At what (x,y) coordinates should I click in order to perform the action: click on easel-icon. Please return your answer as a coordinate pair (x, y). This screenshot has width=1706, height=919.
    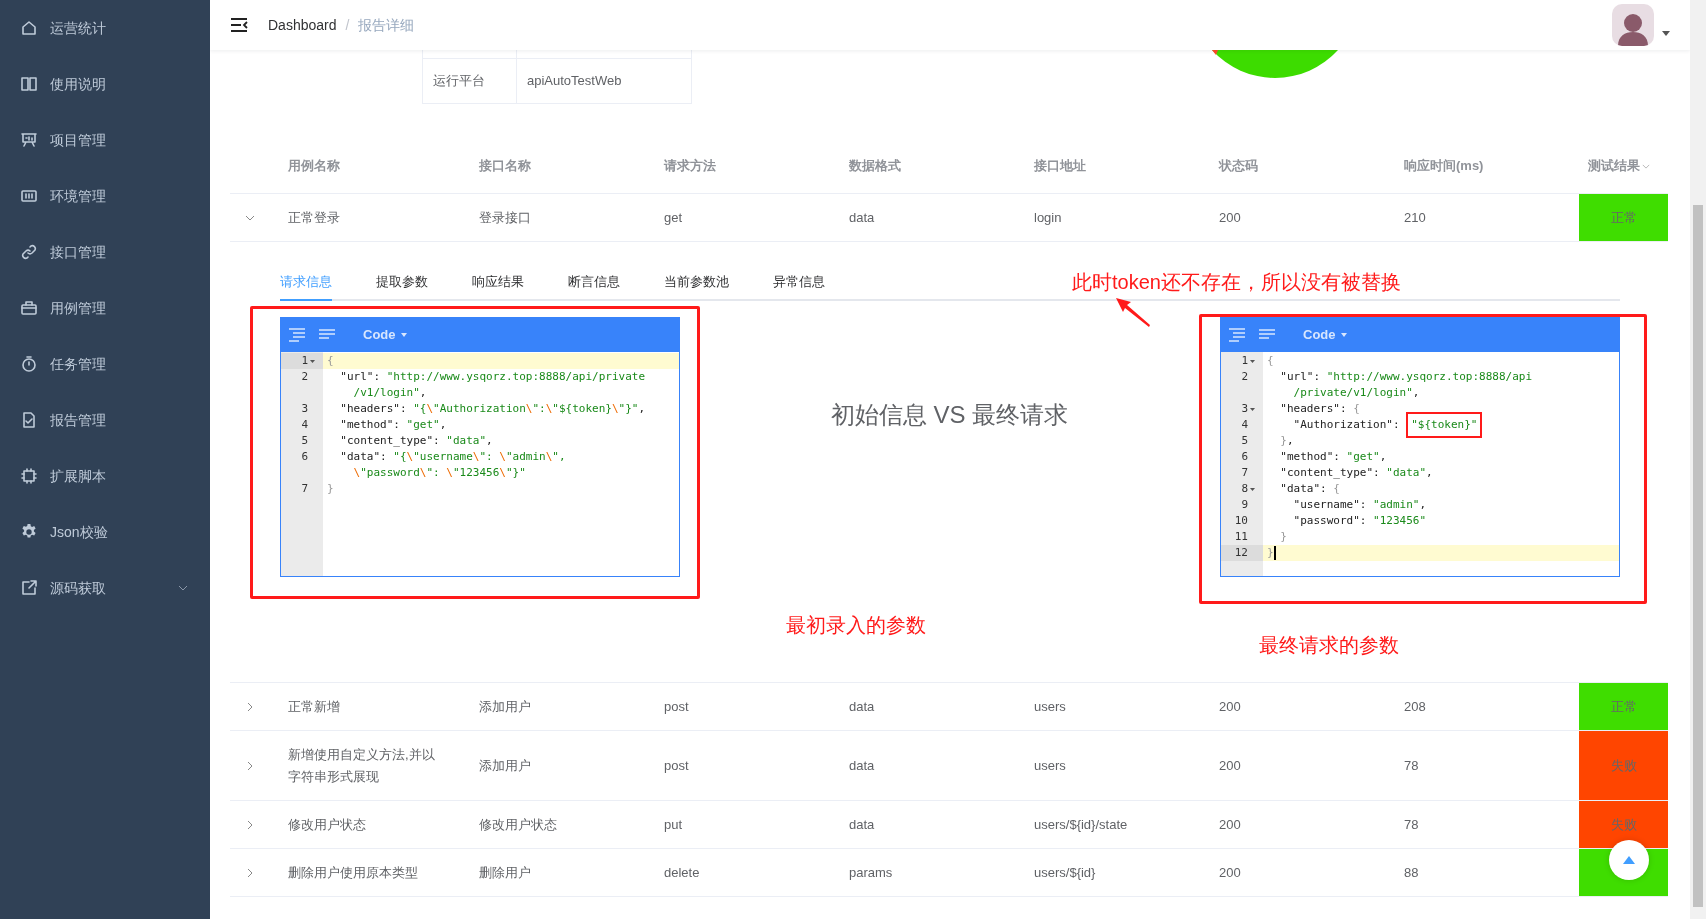
    Looking at the image, I should click on (29, 140).